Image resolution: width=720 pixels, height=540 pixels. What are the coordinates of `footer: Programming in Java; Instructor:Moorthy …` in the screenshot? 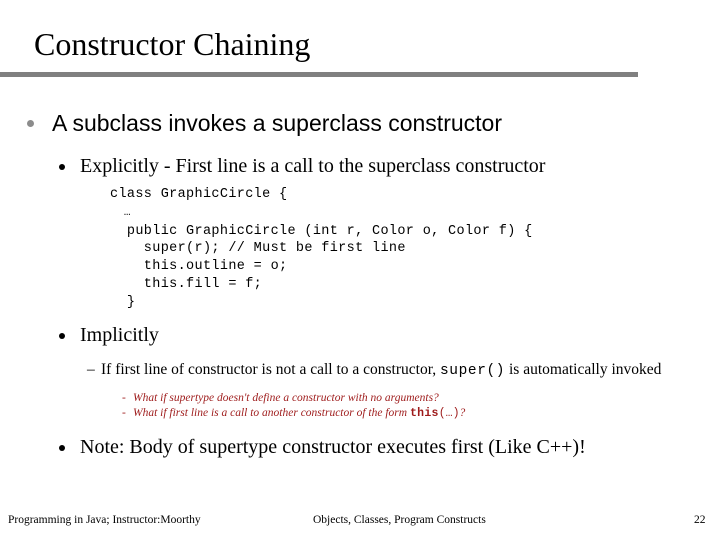 It's located at (360, 522).